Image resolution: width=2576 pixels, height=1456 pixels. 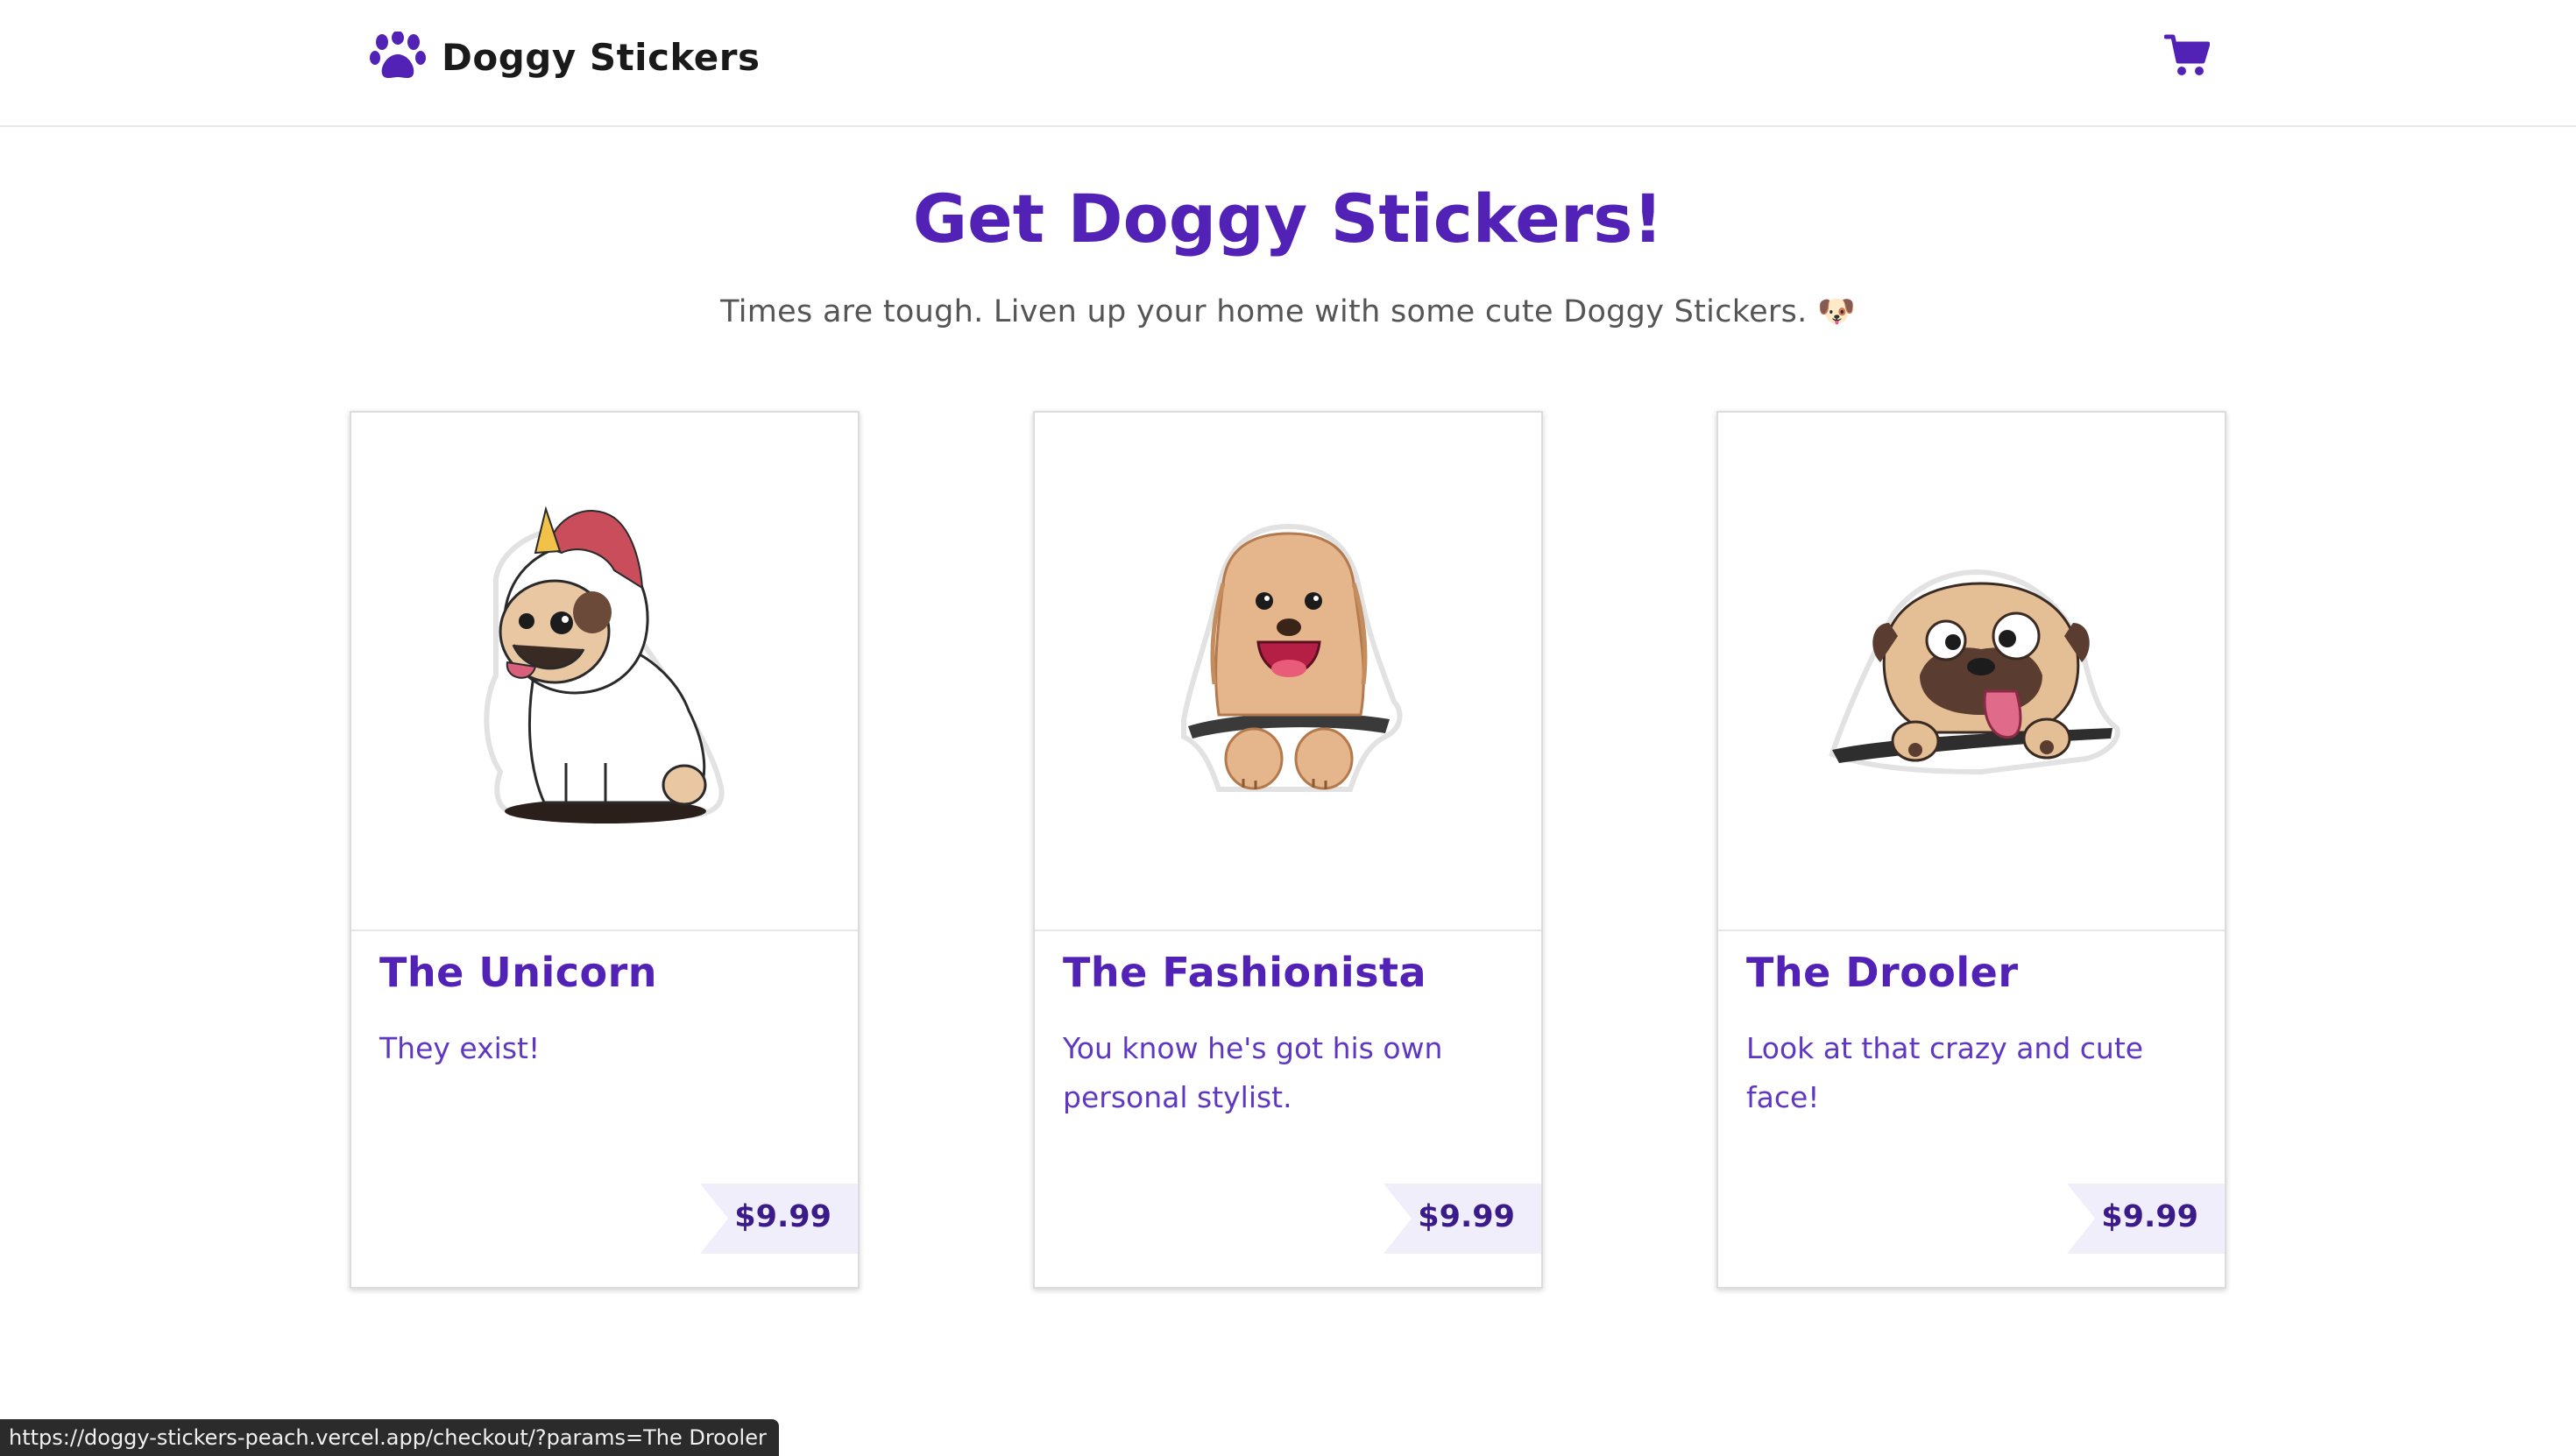 I want to click on product-card-unicorn: The Unicorn They exist! $9.99, so click(x=605, y=850).